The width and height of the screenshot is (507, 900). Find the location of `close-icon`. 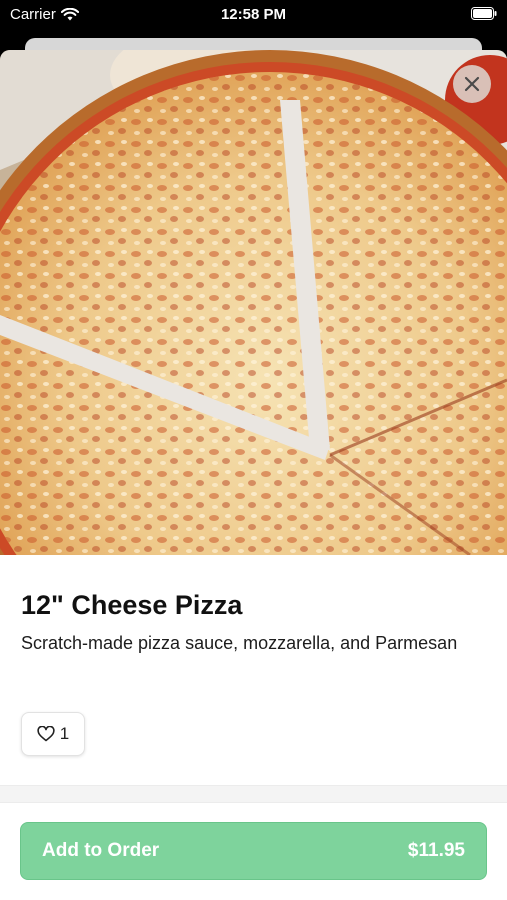

close-icon is located at coordinates (472, 84).